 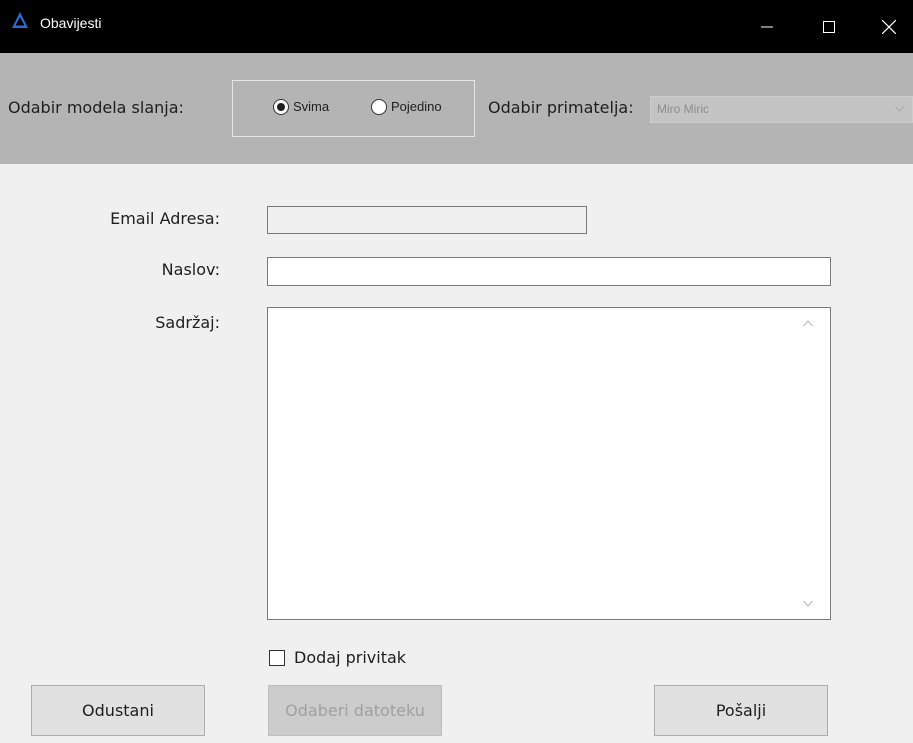 I want to click on close-button, so click(x=889, y=26).